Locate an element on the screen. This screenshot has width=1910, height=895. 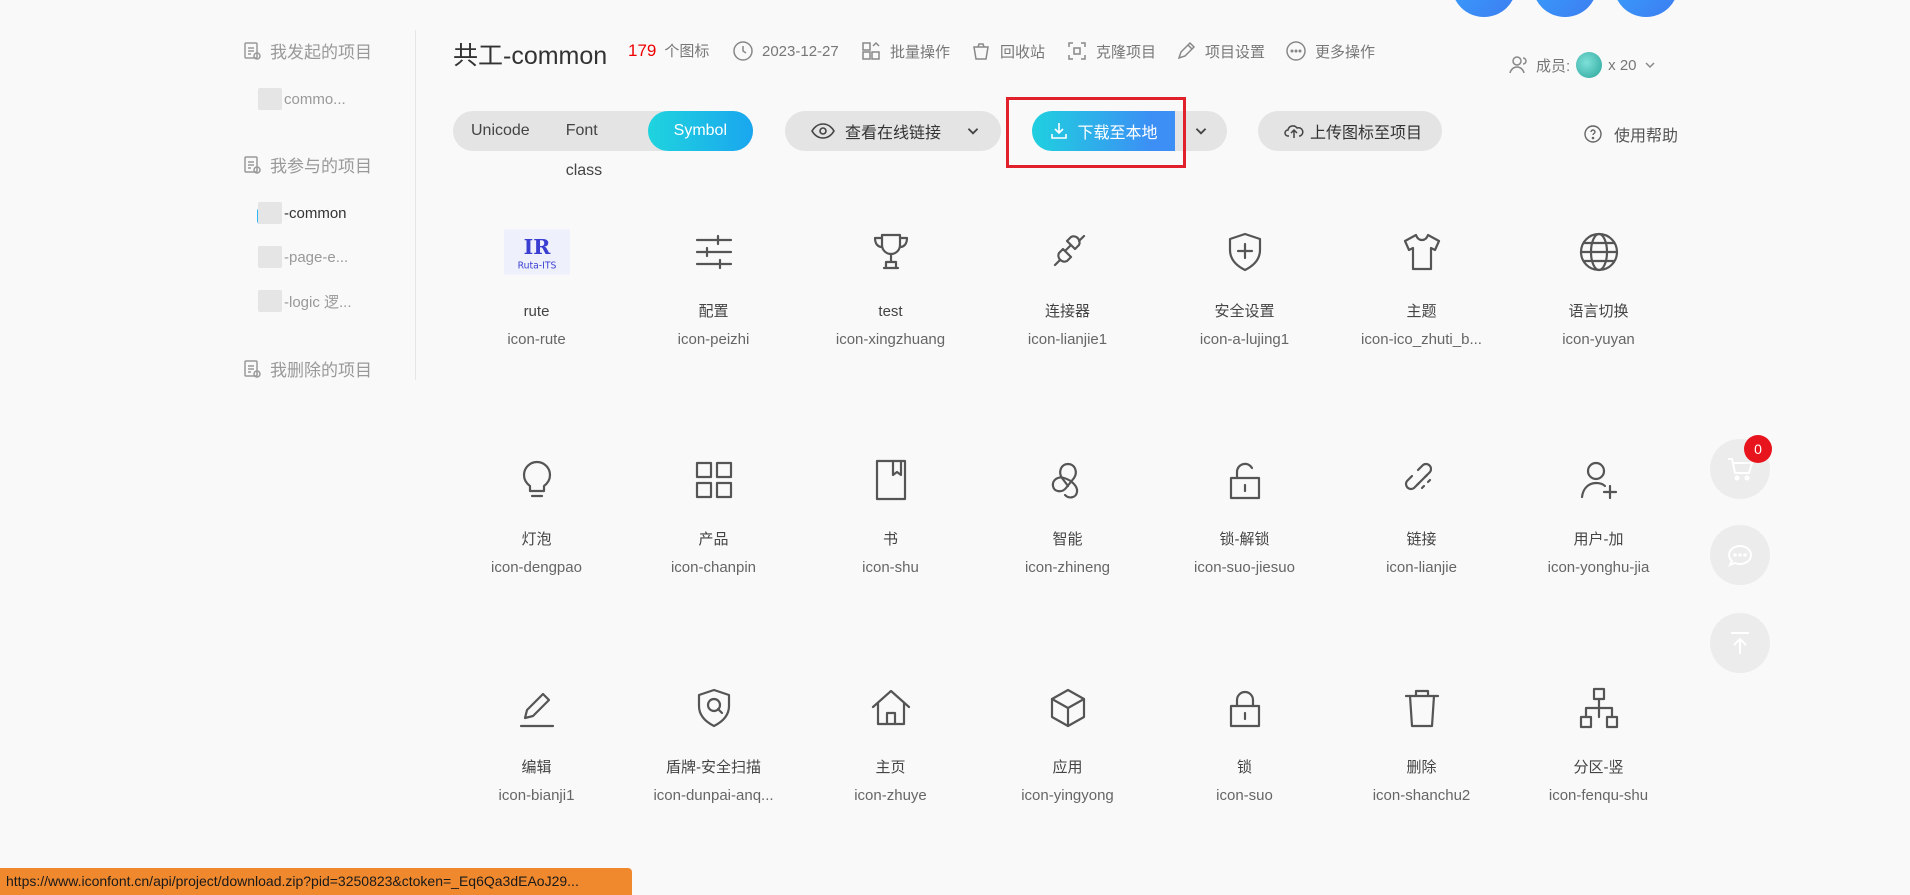
icon-card: 灯泡 icon-dengpao is located at coordinates (536, 513).